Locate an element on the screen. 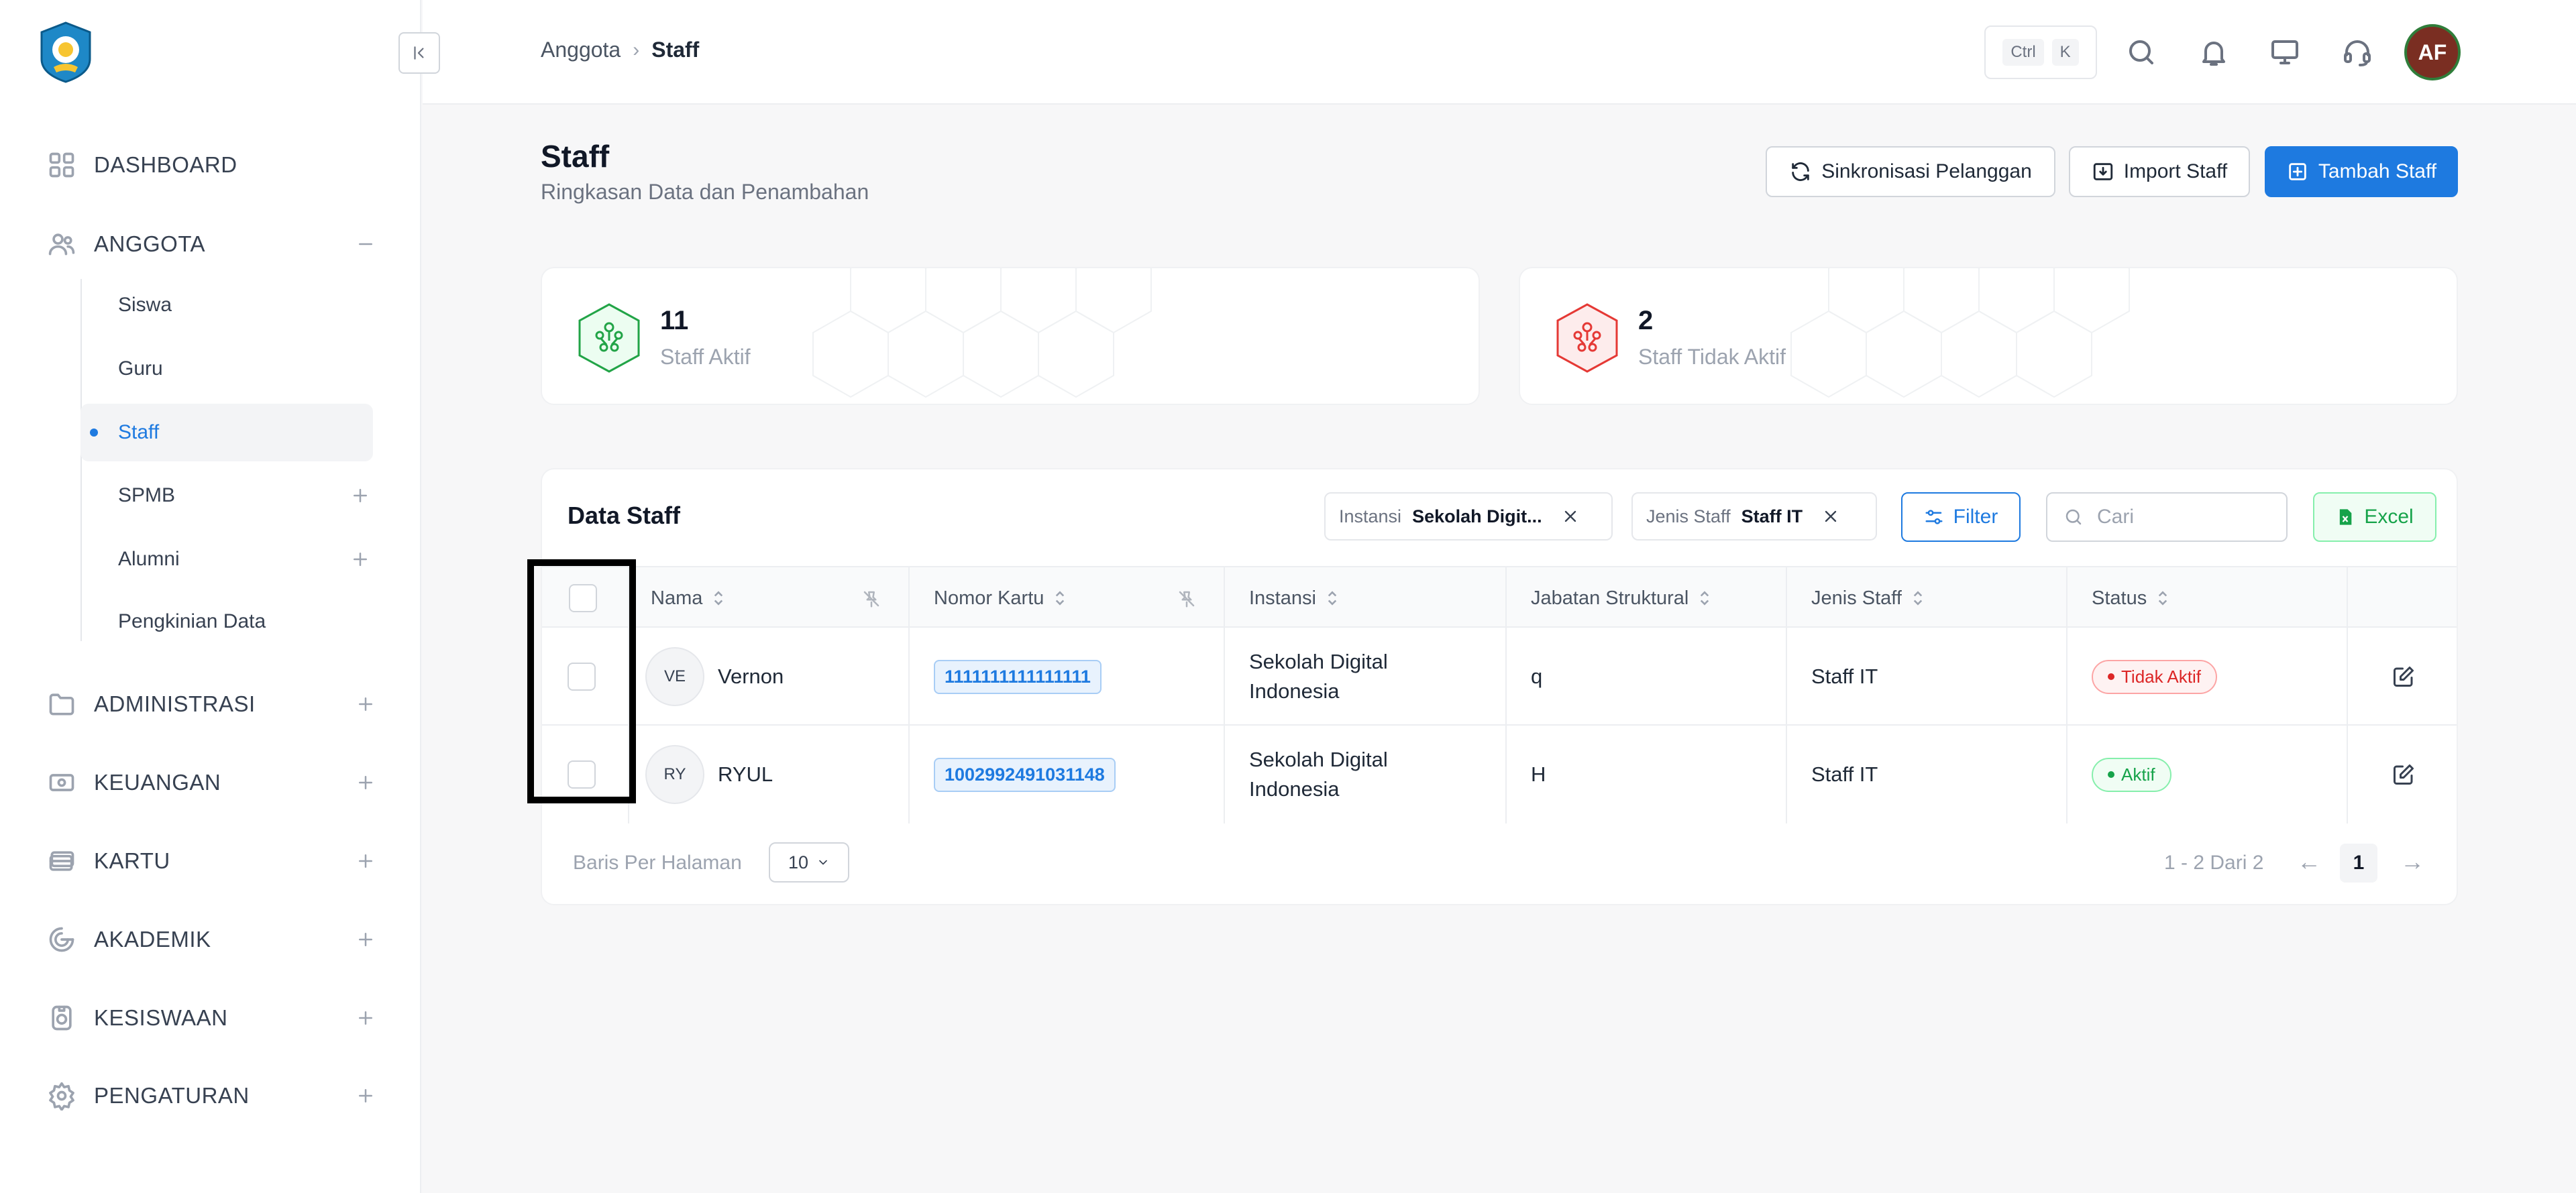  select-all-checkbox is located at coordinates (583, 598).